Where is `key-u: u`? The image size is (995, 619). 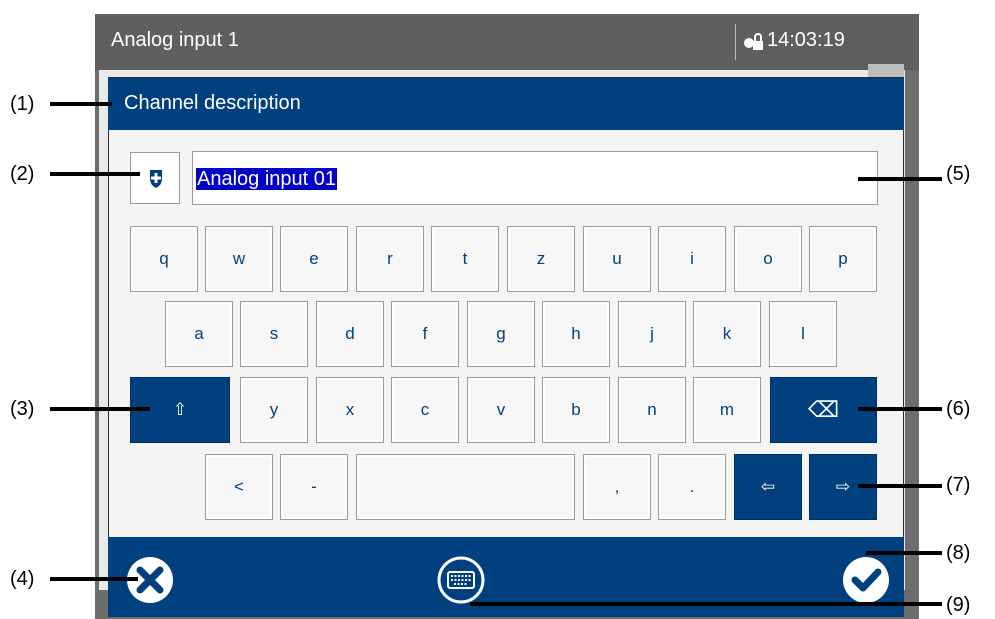 key-u: u is located at coordinates (617, 259).